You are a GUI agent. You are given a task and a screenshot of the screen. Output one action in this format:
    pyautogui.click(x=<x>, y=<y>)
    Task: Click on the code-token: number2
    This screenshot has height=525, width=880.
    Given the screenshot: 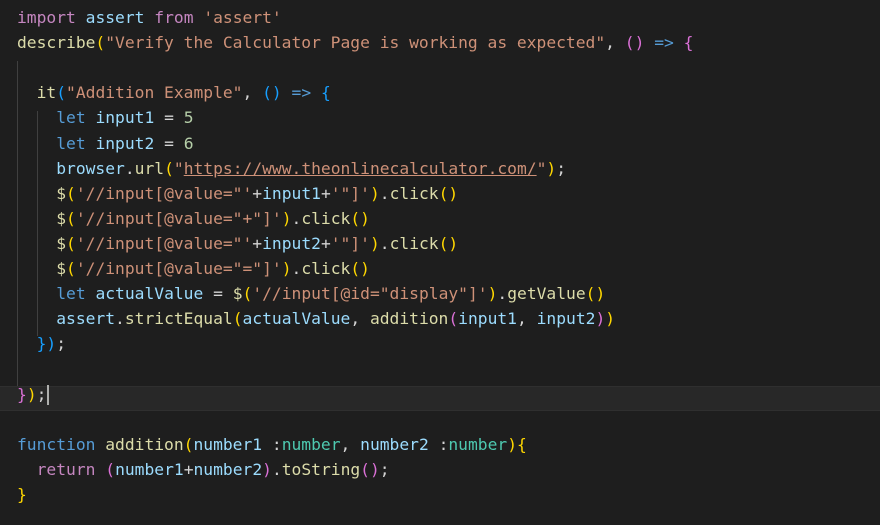 What is the action you would take?
    pyautogui.click(x=228, y=469)
    